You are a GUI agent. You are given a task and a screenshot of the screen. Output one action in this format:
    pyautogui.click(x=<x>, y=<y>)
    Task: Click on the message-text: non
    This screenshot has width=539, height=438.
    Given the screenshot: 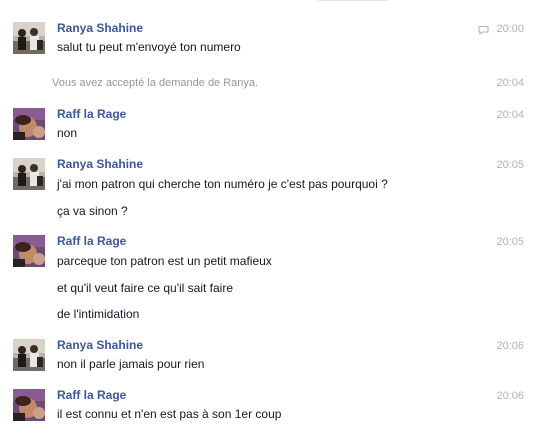 What is the action you would take?
    pyautogui.click(x=67, y=133)
    